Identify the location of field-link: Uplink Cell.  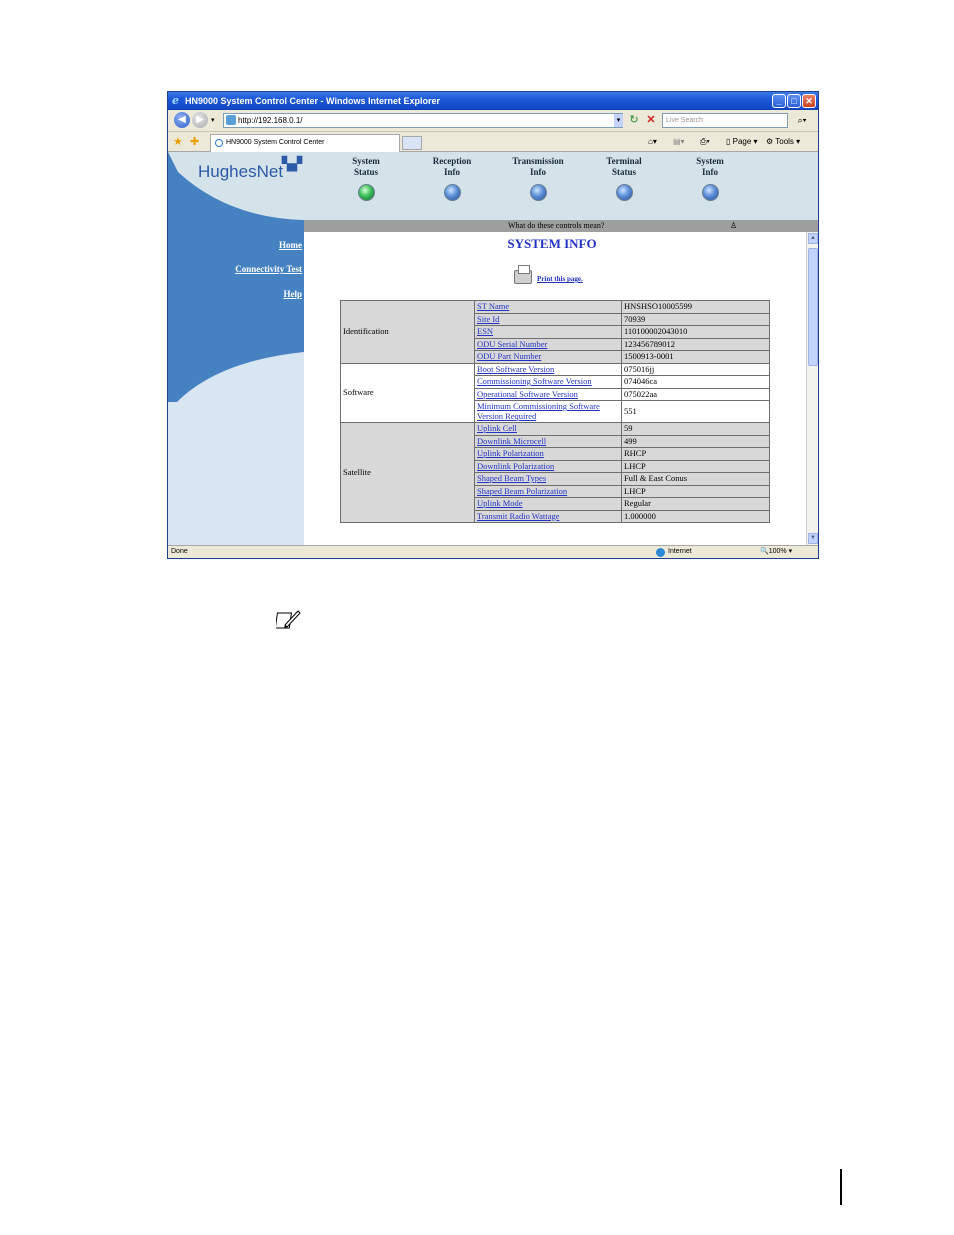
(548, 429).